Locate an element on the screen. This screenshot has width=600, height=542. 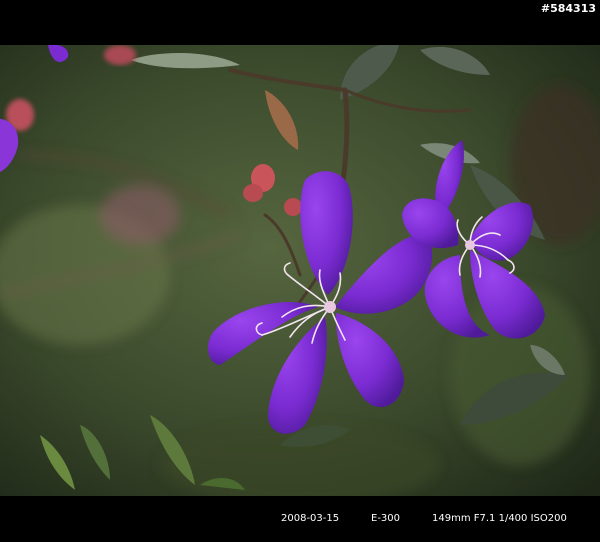
exif-camera: E-300 is located at coordinates (386, 518).